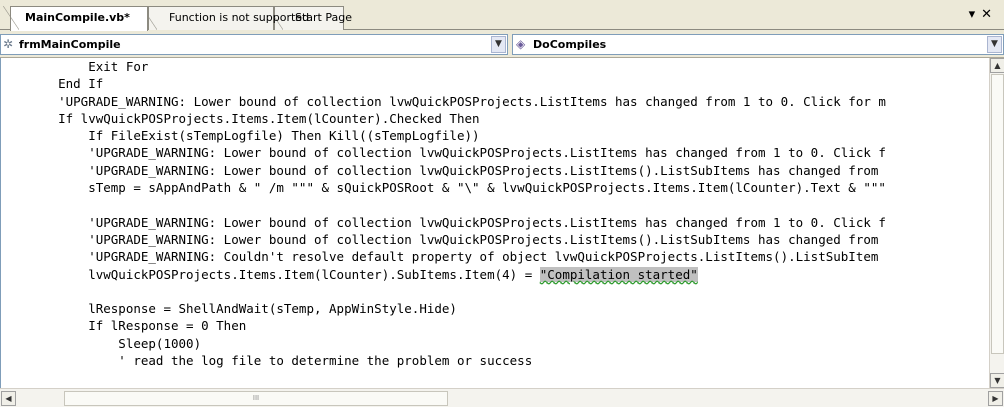  Describe the element at coordinates (758, 44) in the screenshot. I see `method-name-combo: ◈ DoCompiles ▼` at that location.